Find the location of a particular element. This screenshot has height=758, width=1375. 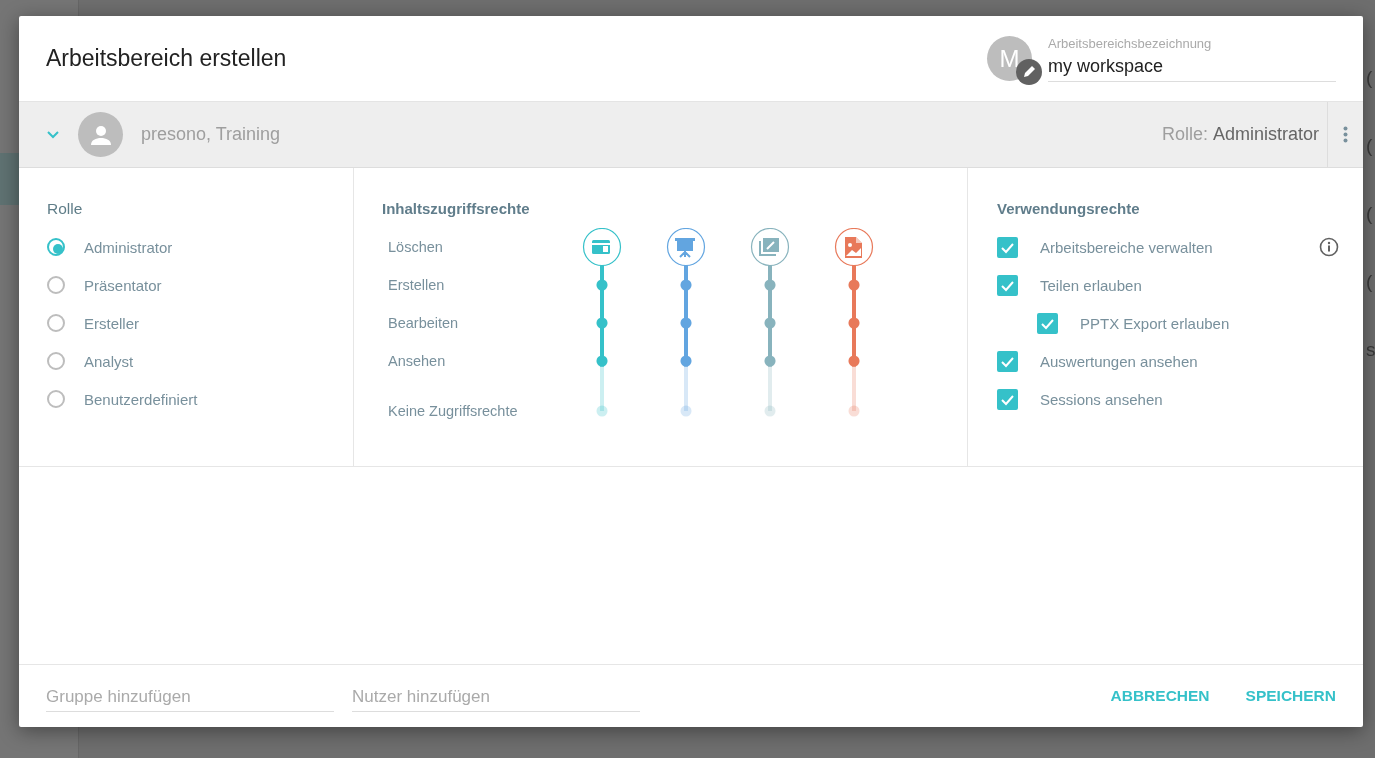

checkbox-label: Teilen erlauben is located at coordinates (1091, 285).